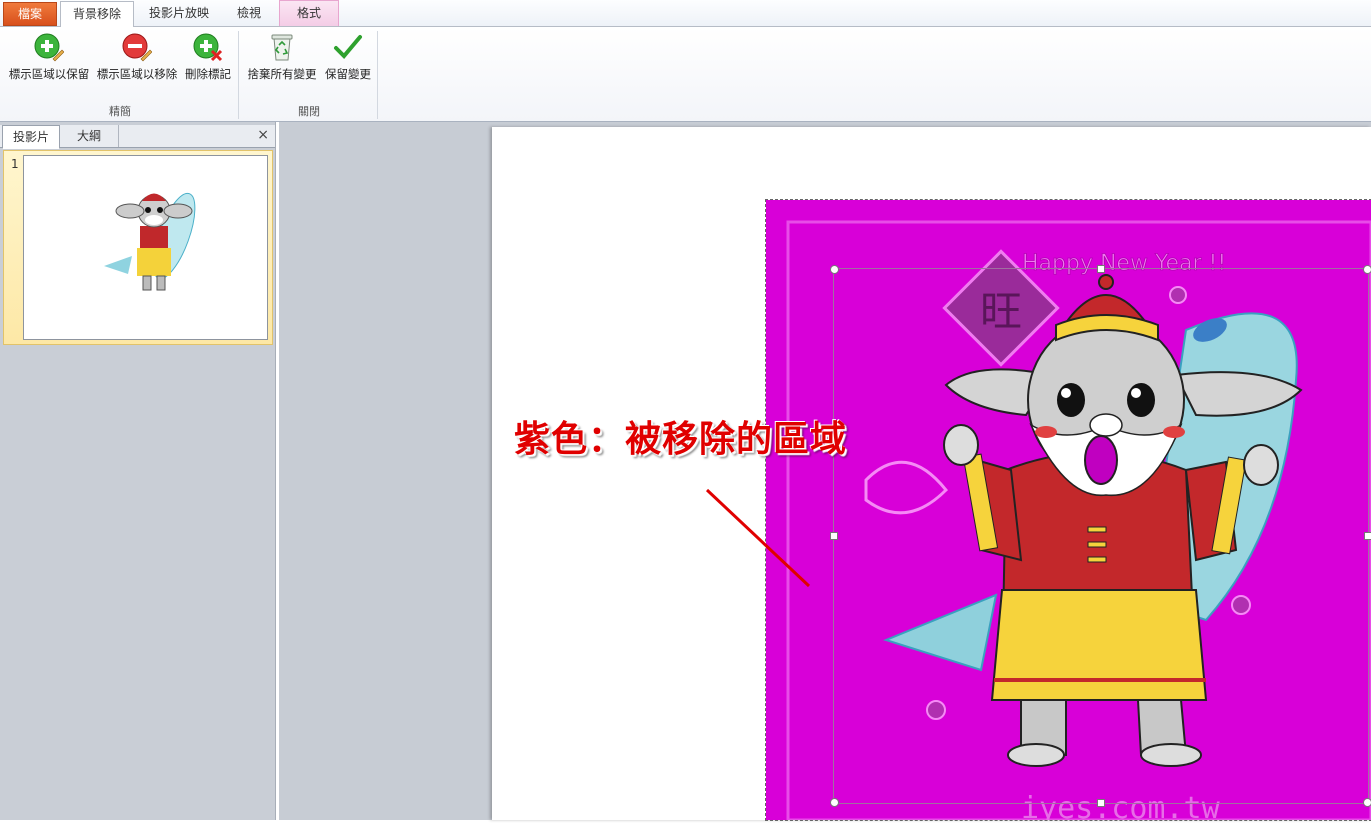  I want to click on keep-changes-button: 保留變更, so click(348, 60).